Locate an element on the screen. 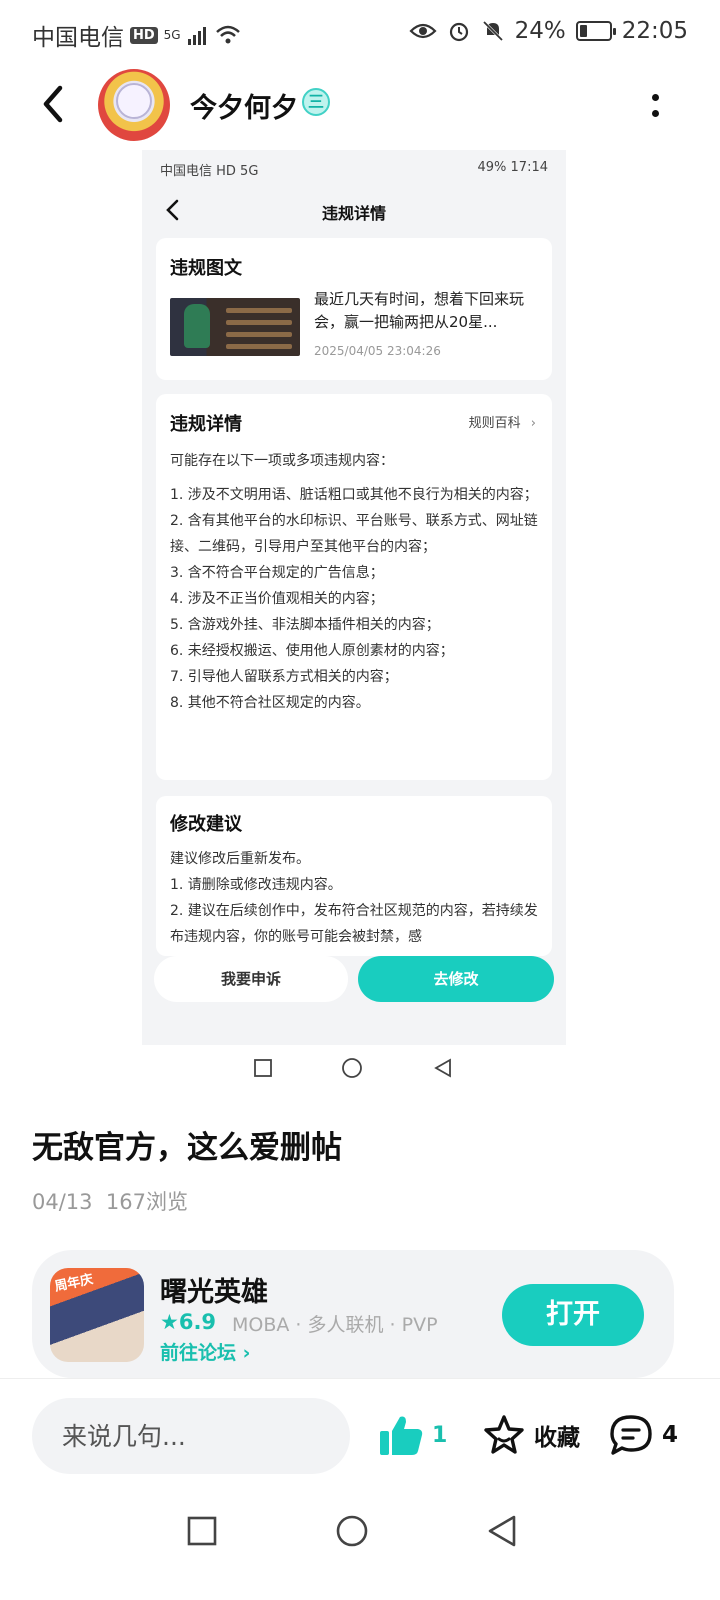  post-date: 04/13 is located at coordinates (62, 1202).